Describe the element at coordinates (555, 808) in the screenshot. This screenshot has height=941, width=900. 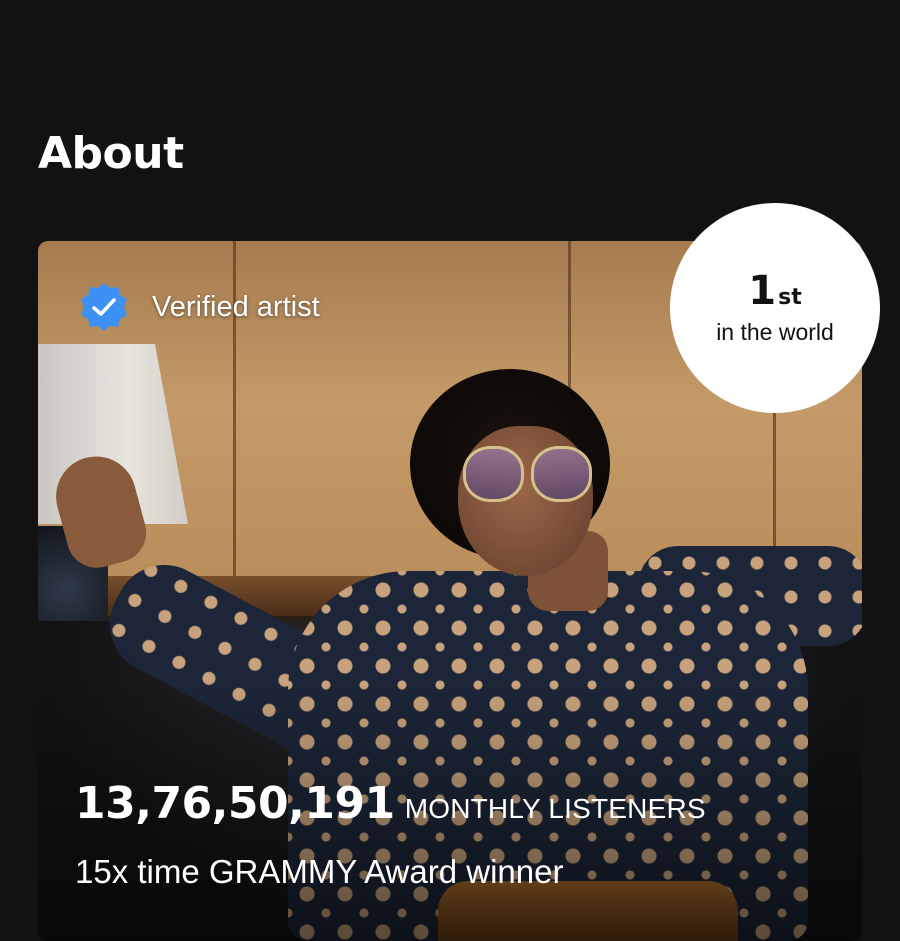
I see `monthly-listeners-label: MONTHLY LISTENERS` at that location.